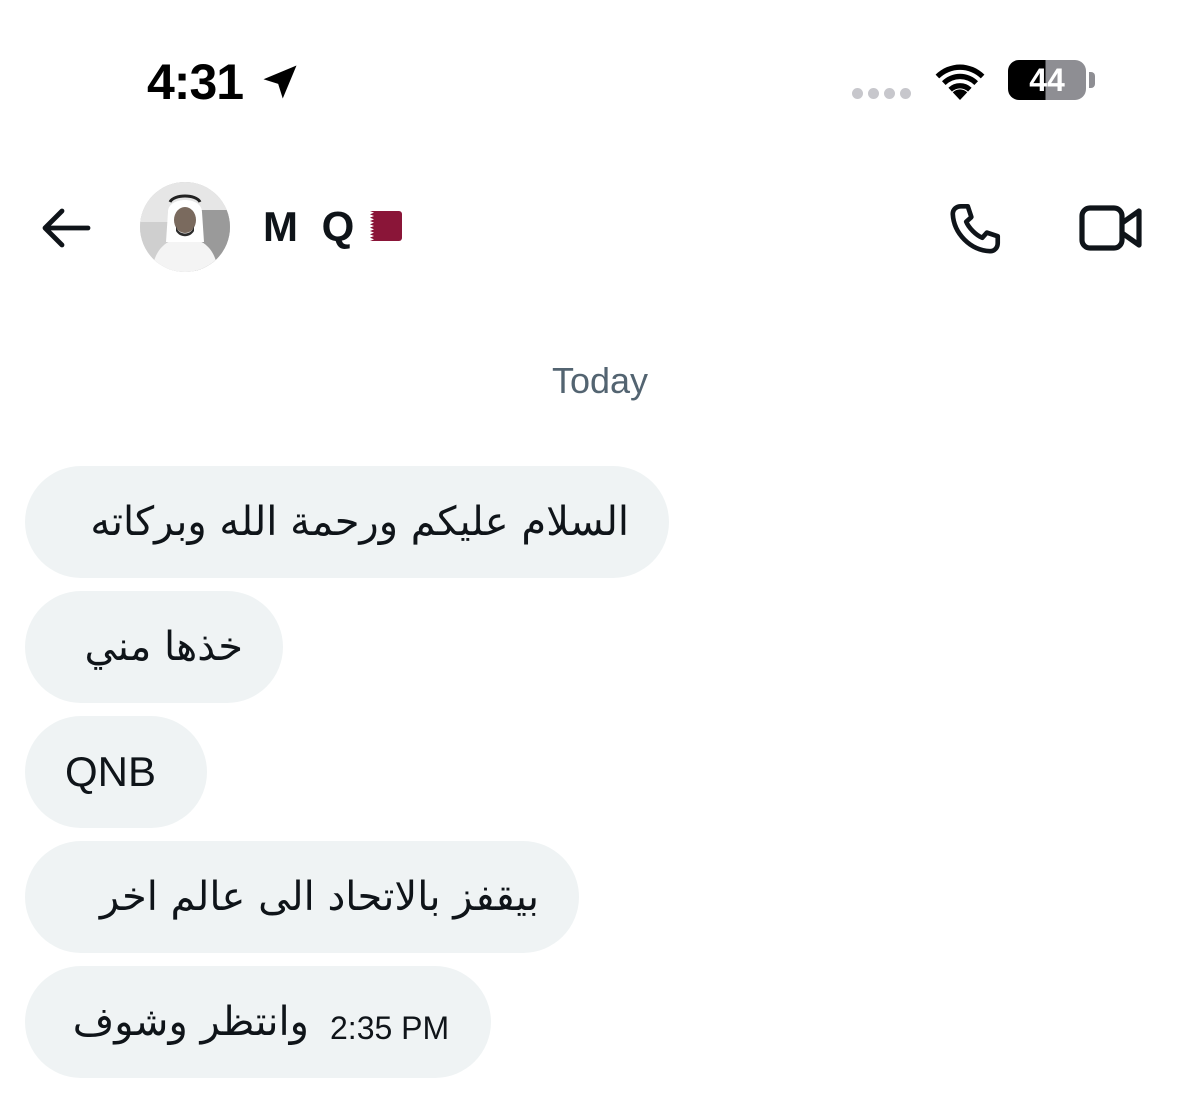 This screenshot has width=1200, height=1095. What do you see at coordinates (1111, 228) in the screenshot?
I see `video-camera-icon` at bounding box center [1111, 228].